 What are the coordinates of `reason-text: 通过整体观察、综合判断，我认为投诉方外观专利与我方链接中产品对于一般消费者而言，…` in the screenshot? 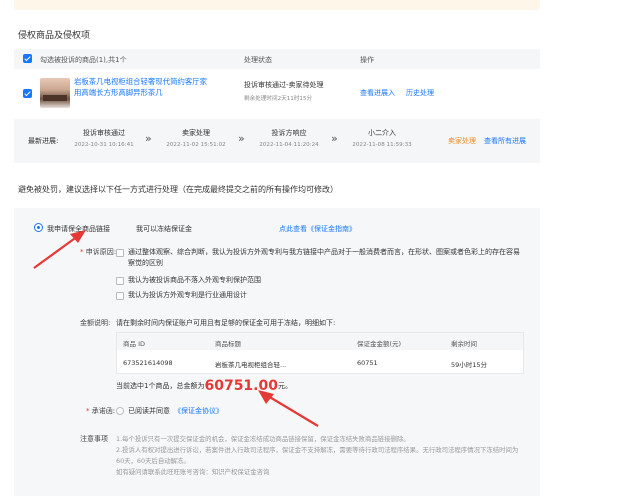 It's located at (324, 257).